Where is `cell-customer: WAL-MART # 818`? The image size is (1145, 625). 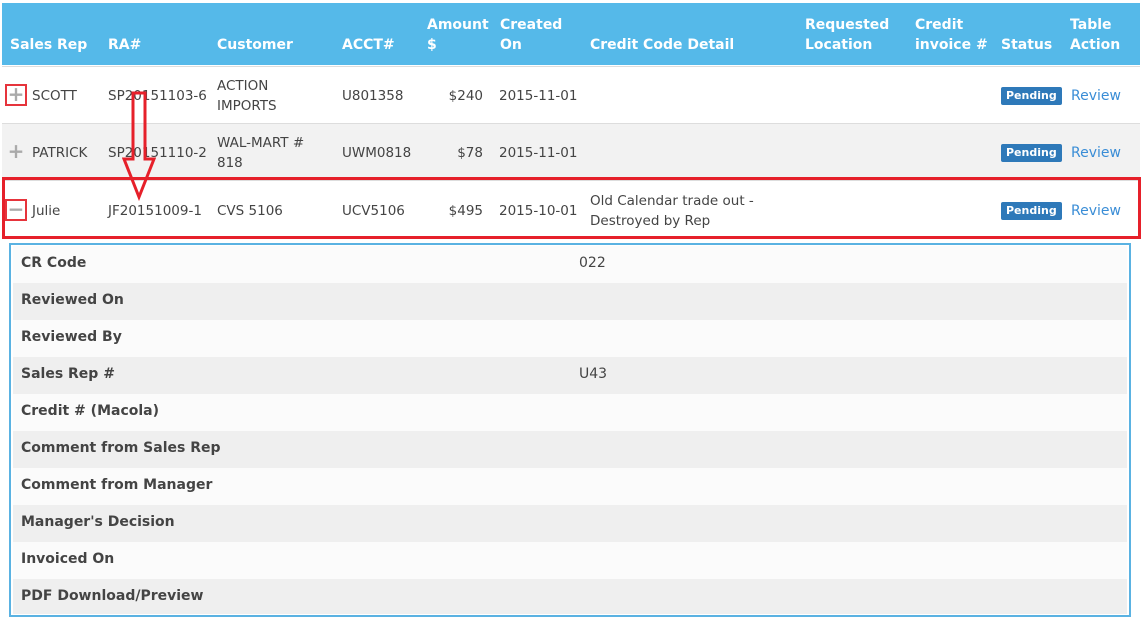 cell-customer: WAL-MART # 818 is located at coordinates (261, 153).